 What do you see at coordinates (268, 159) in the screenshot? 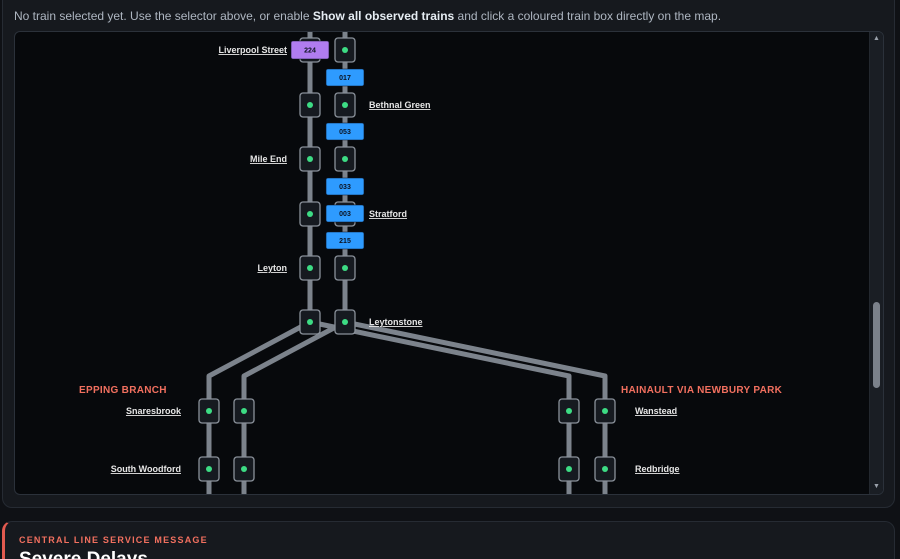
I see `station-label-mile-end: Mile End` at bounding box center [268, 159].